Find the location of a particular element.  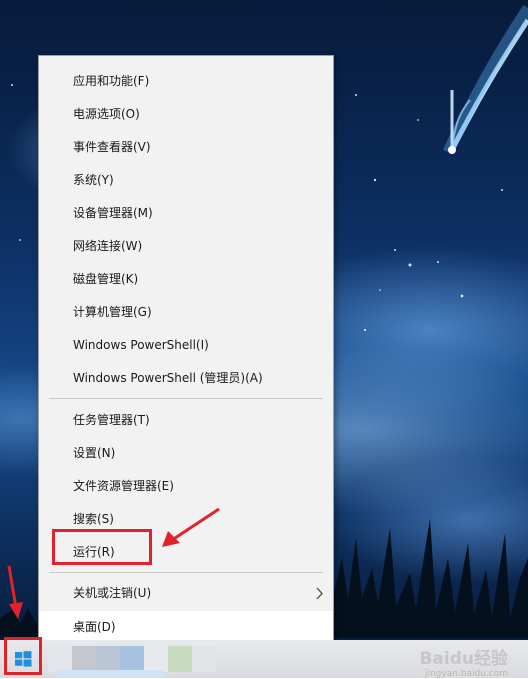

annotation-arrows is located at coordinates (113, 563).